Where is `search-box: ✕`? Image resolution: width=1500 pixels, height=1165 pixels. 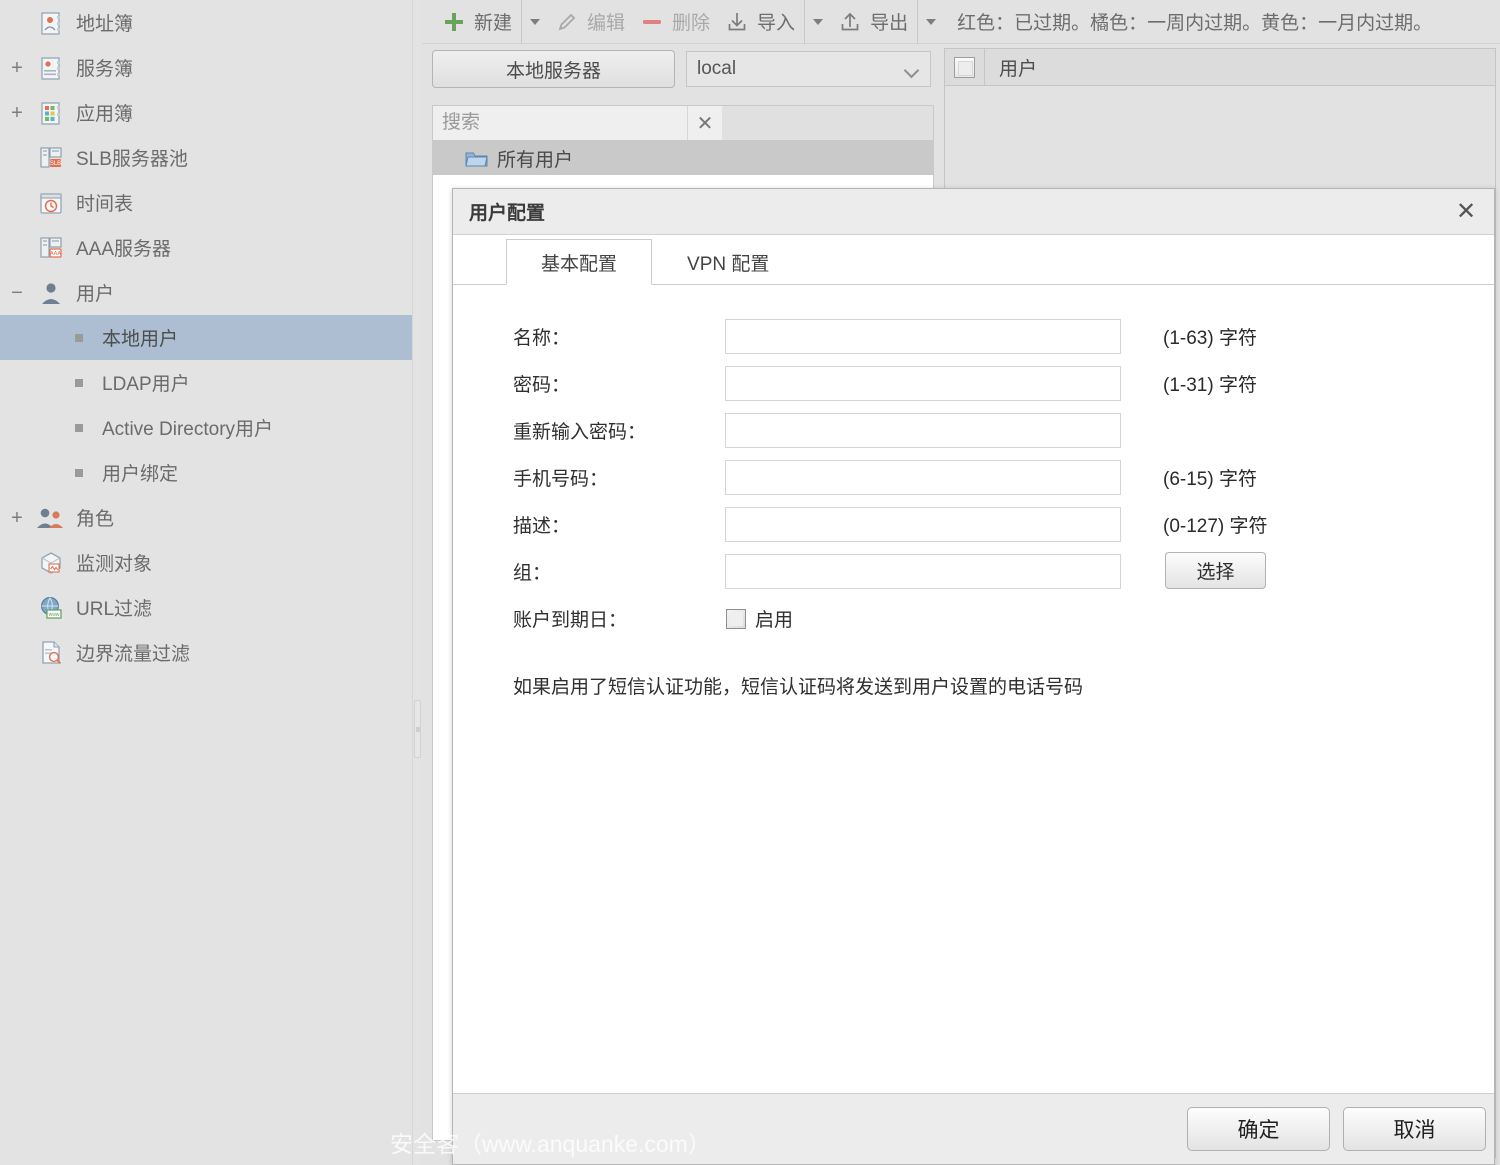
search-box: ✕ is located at coordinates (683, 123).